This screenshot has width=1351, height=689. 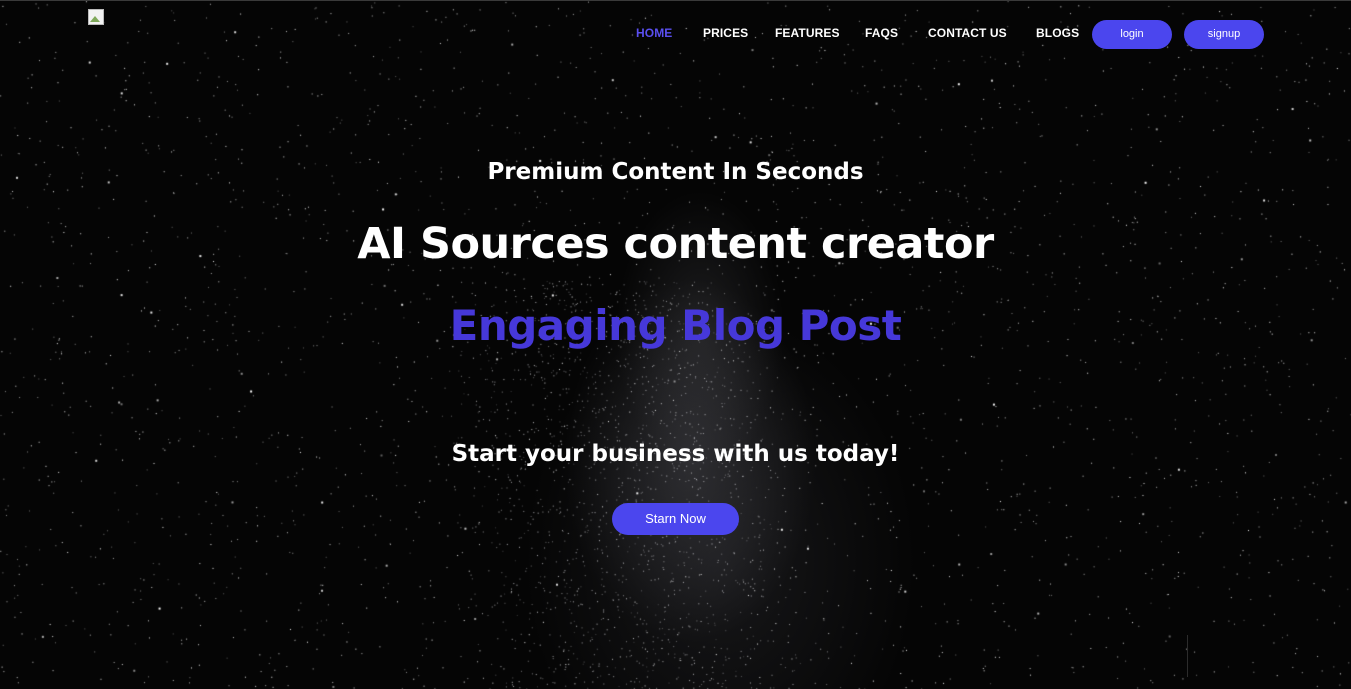 I want to click on hero-headline: AI Sources content creator, so click(x=675, y=244).